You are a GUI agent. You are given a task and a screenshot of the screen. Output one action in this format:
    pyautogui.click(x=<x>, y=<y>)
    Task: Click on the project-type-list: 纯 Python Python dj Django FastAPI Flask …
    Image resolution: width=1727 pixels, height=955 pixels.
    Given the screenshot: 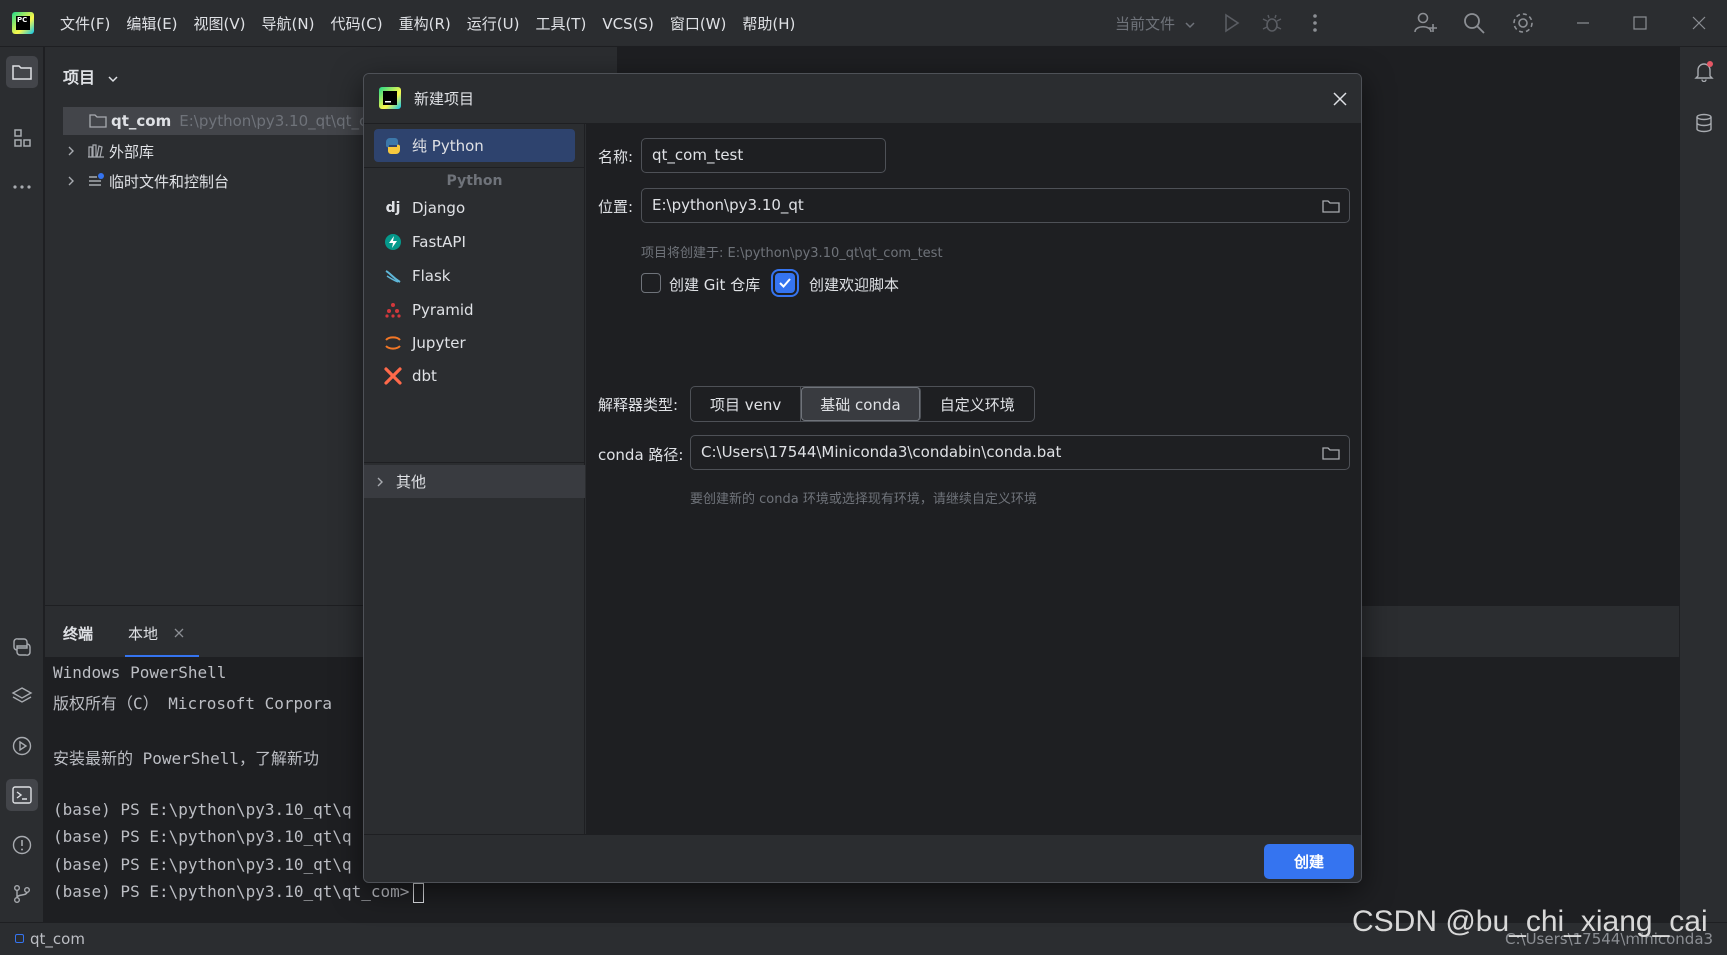 What is the action you would take?
    pyautogui.click(x=474, y=479)
    